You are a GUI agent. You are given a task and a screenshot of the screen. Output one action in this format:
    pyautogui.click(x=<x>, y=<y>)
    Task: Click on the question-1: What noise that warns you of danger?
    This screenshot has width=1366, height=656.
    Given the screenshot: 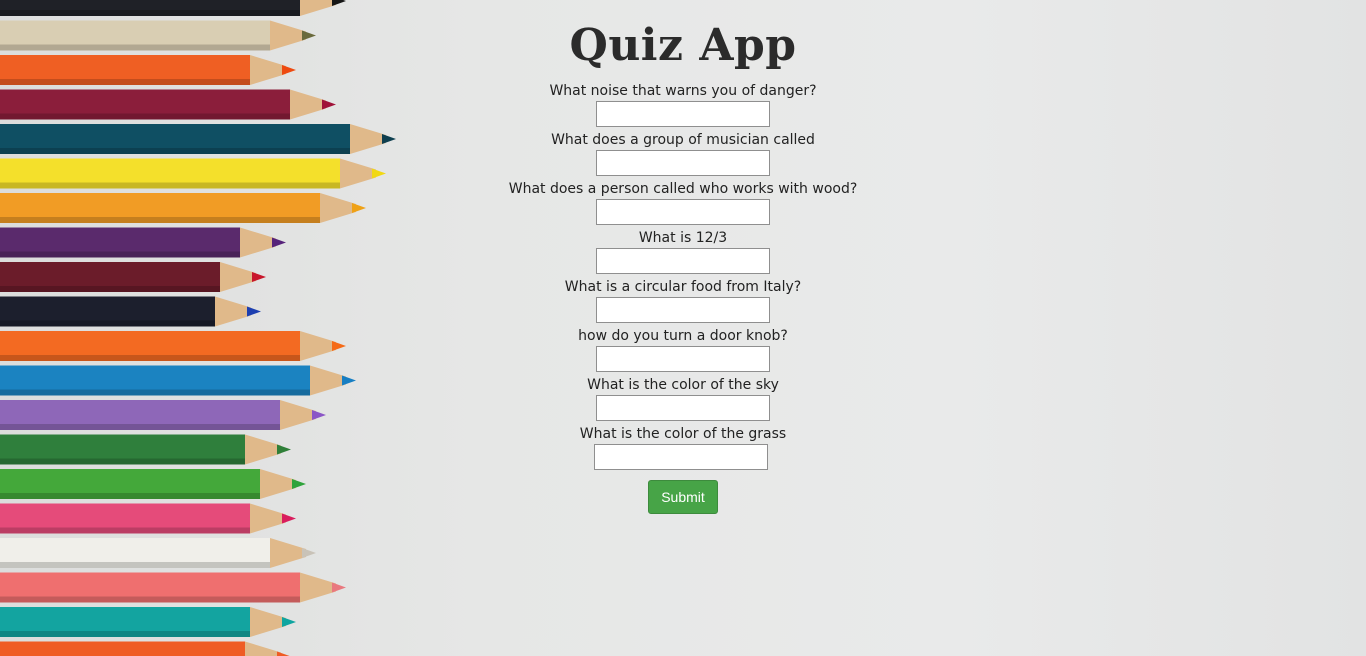 What is the action you would take?
    pyautogui.click(x=683, y=105)
    